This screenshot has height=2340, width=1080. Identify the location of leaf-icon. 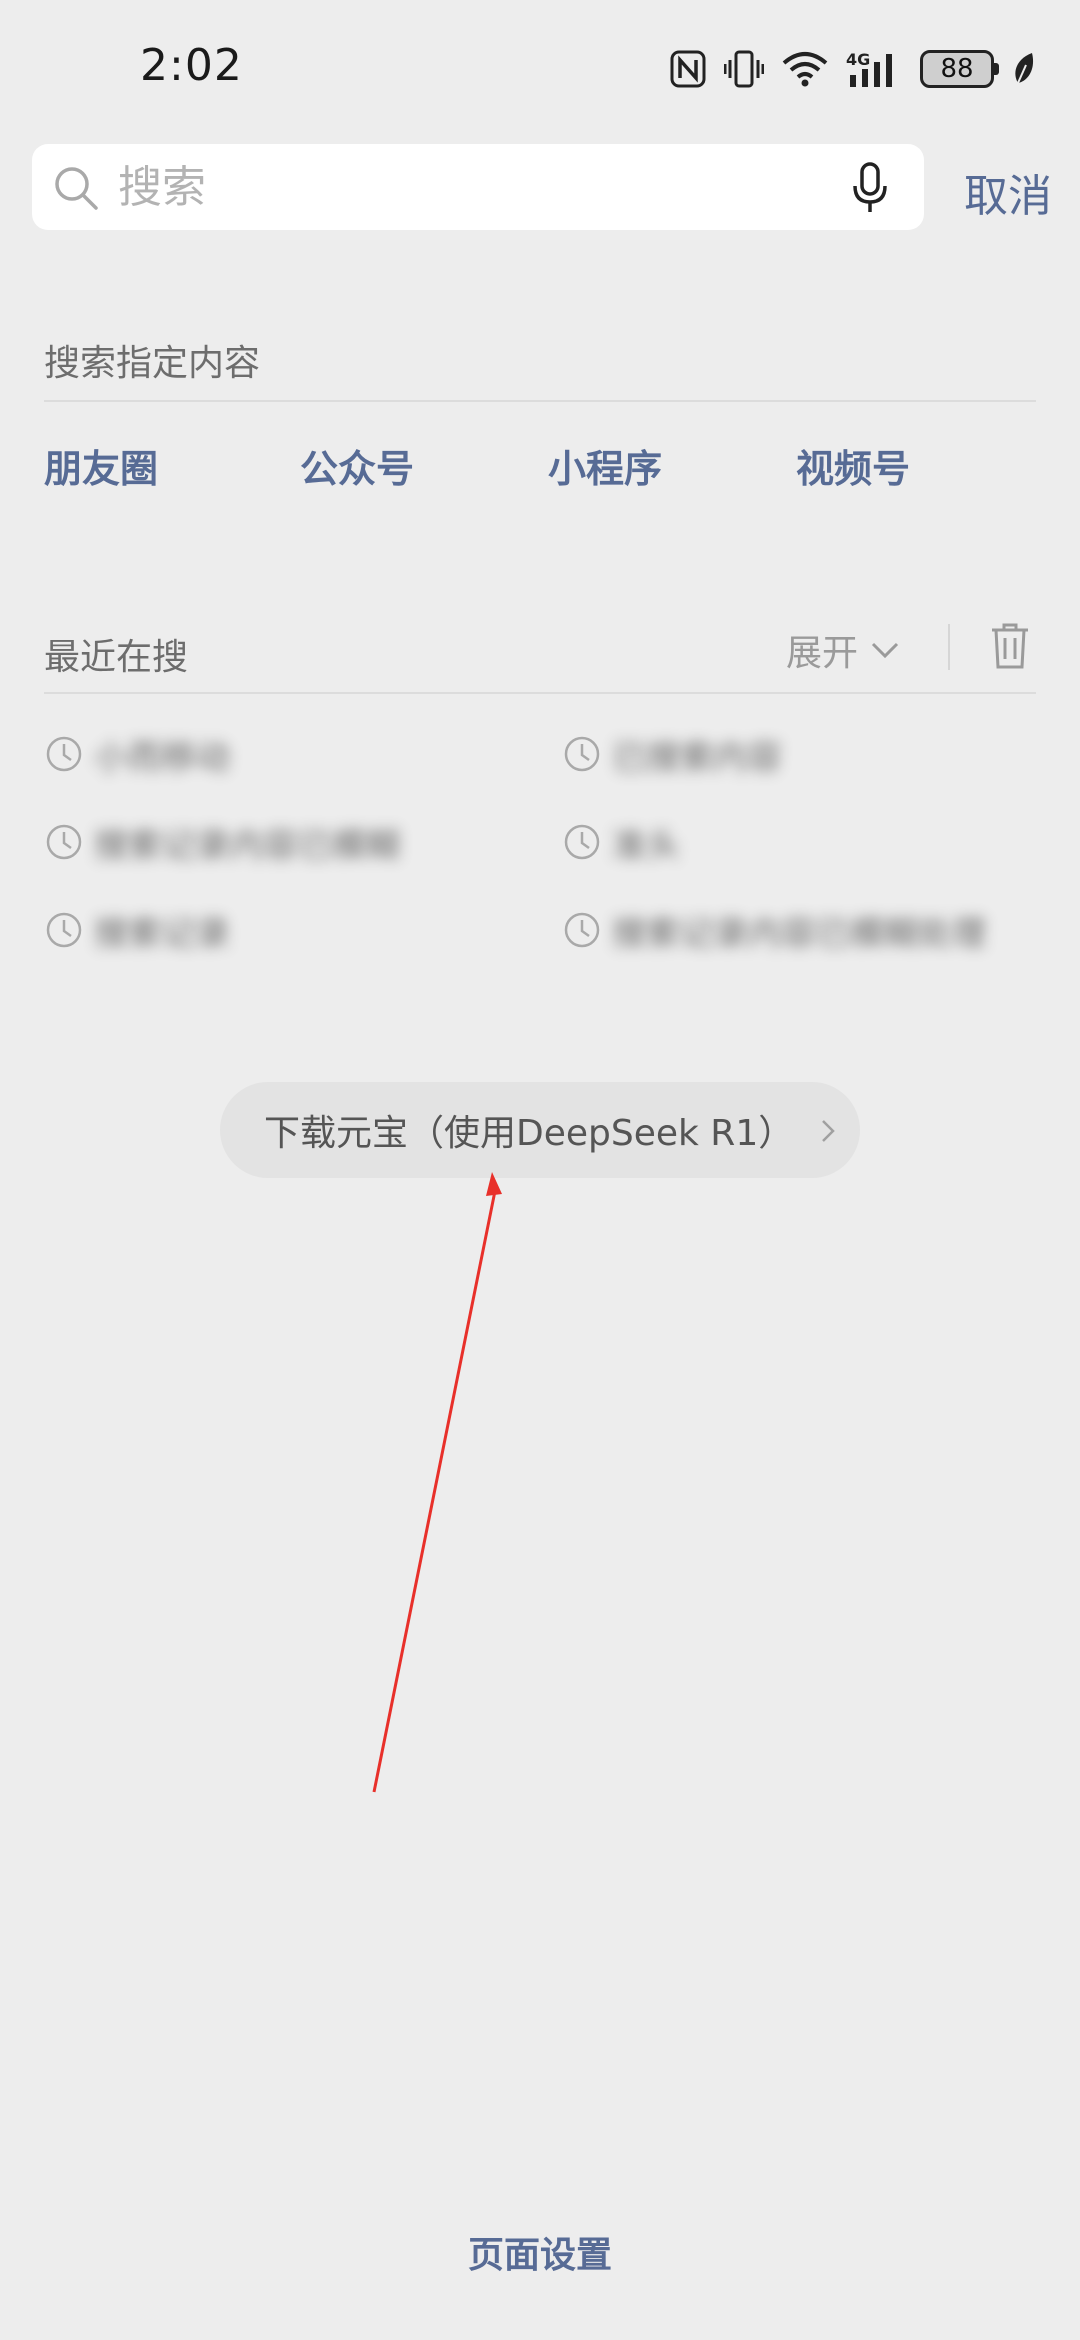
(1024, 68).